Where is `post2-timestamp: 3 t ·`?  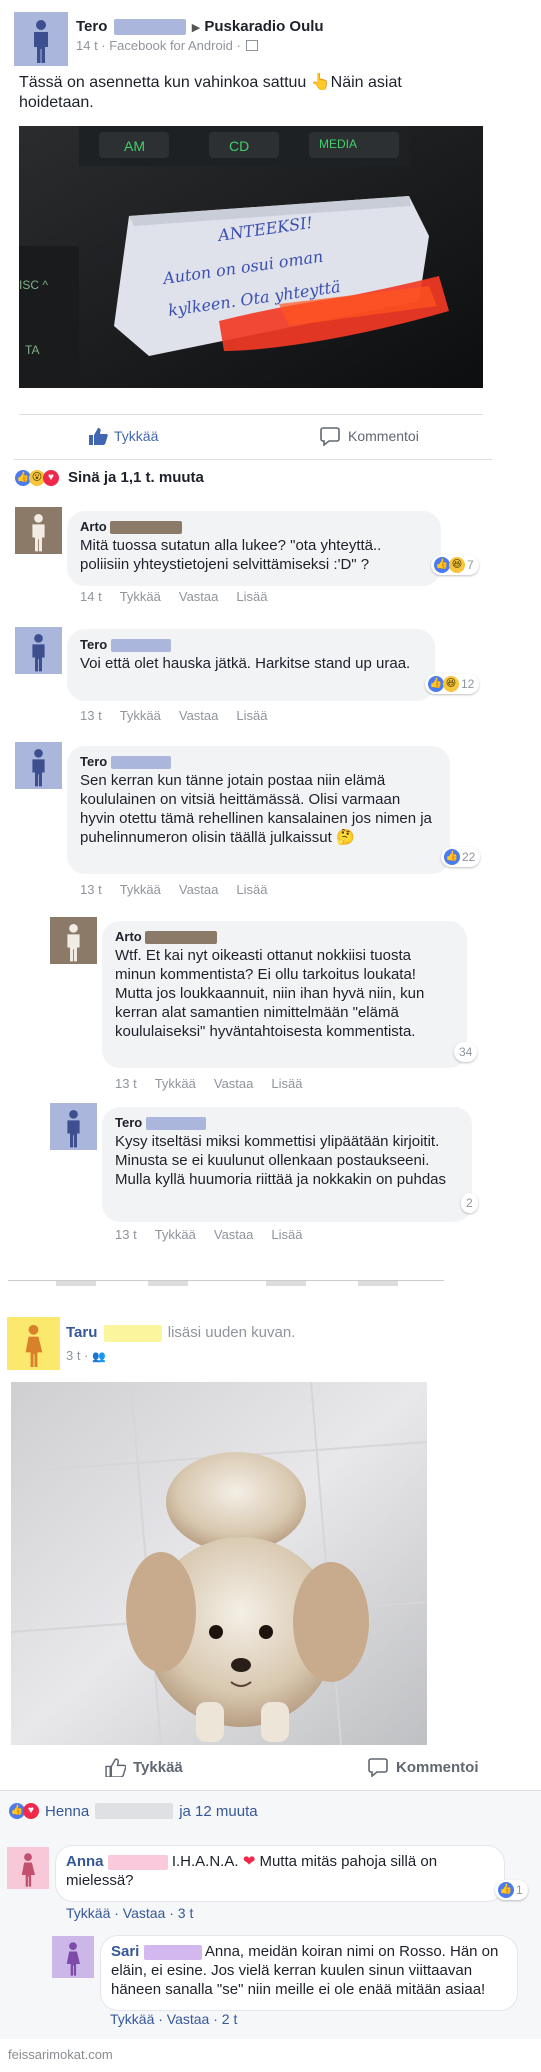
post2-timestamp: 3 t · is located at coordinates (77, 1355).